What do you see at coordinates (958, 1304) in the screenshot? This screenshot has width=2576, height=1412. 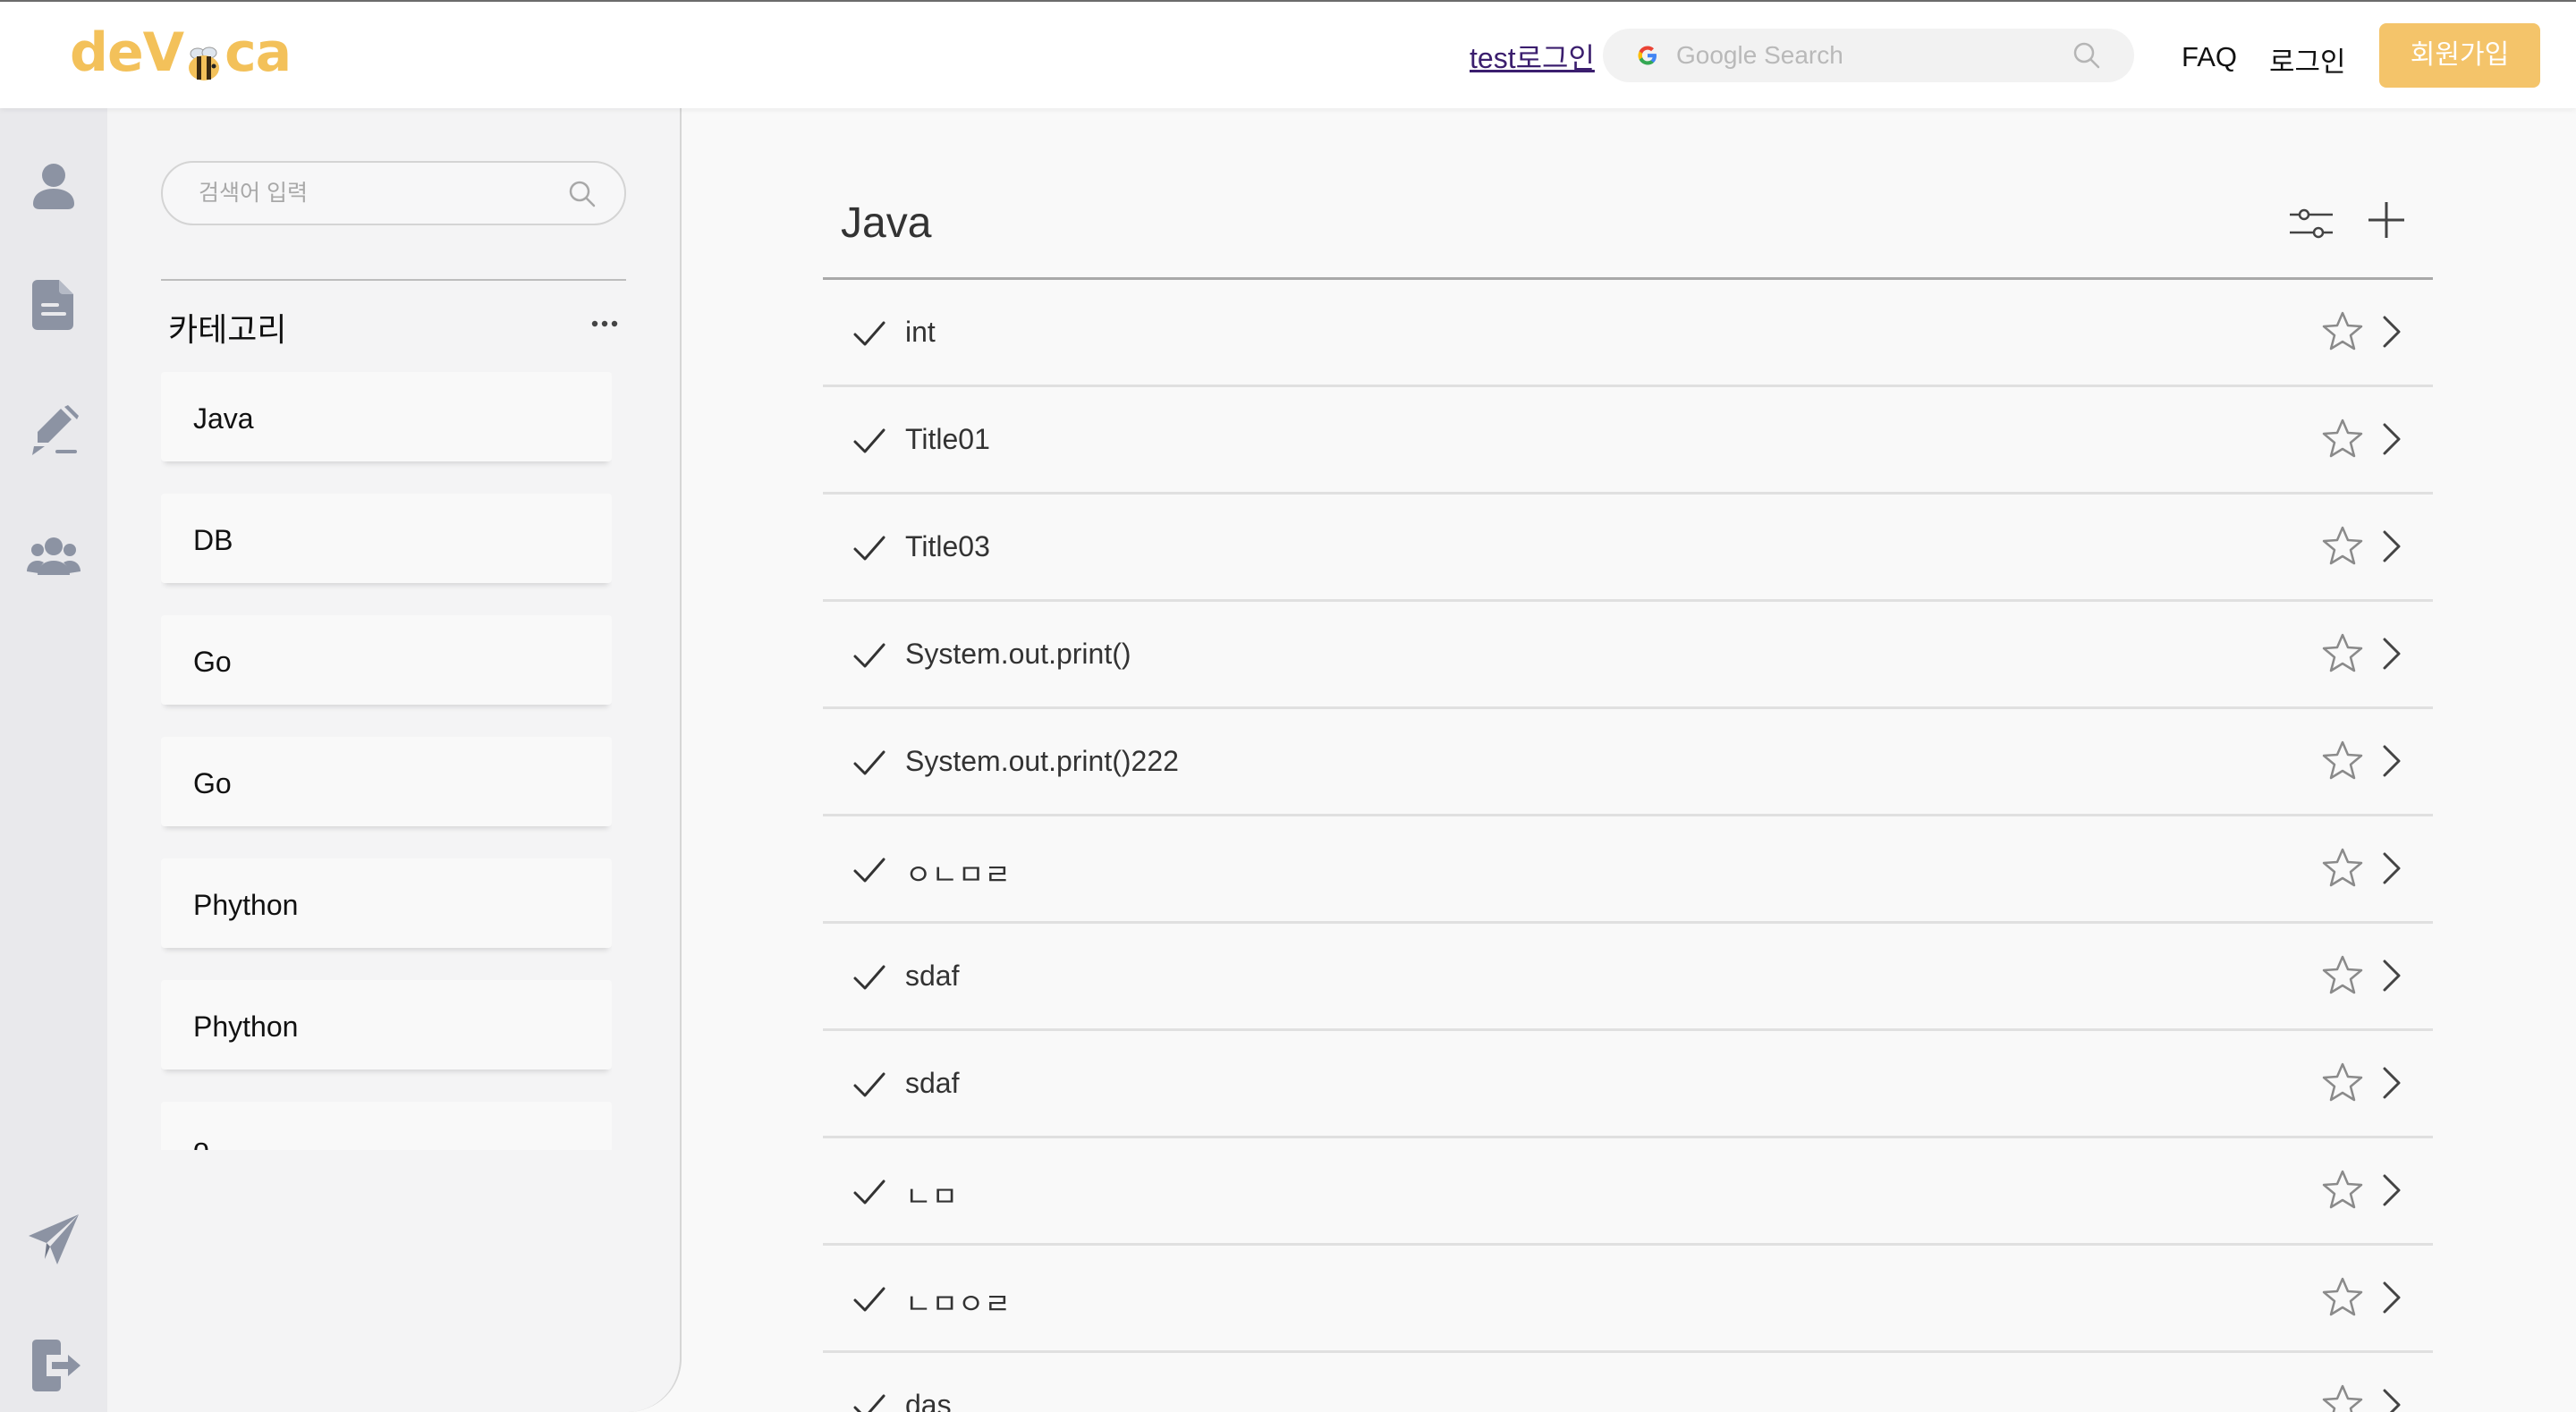 I see `word-term: ㄴㅁㅇㄹ` at bounding box center [958, 1304].